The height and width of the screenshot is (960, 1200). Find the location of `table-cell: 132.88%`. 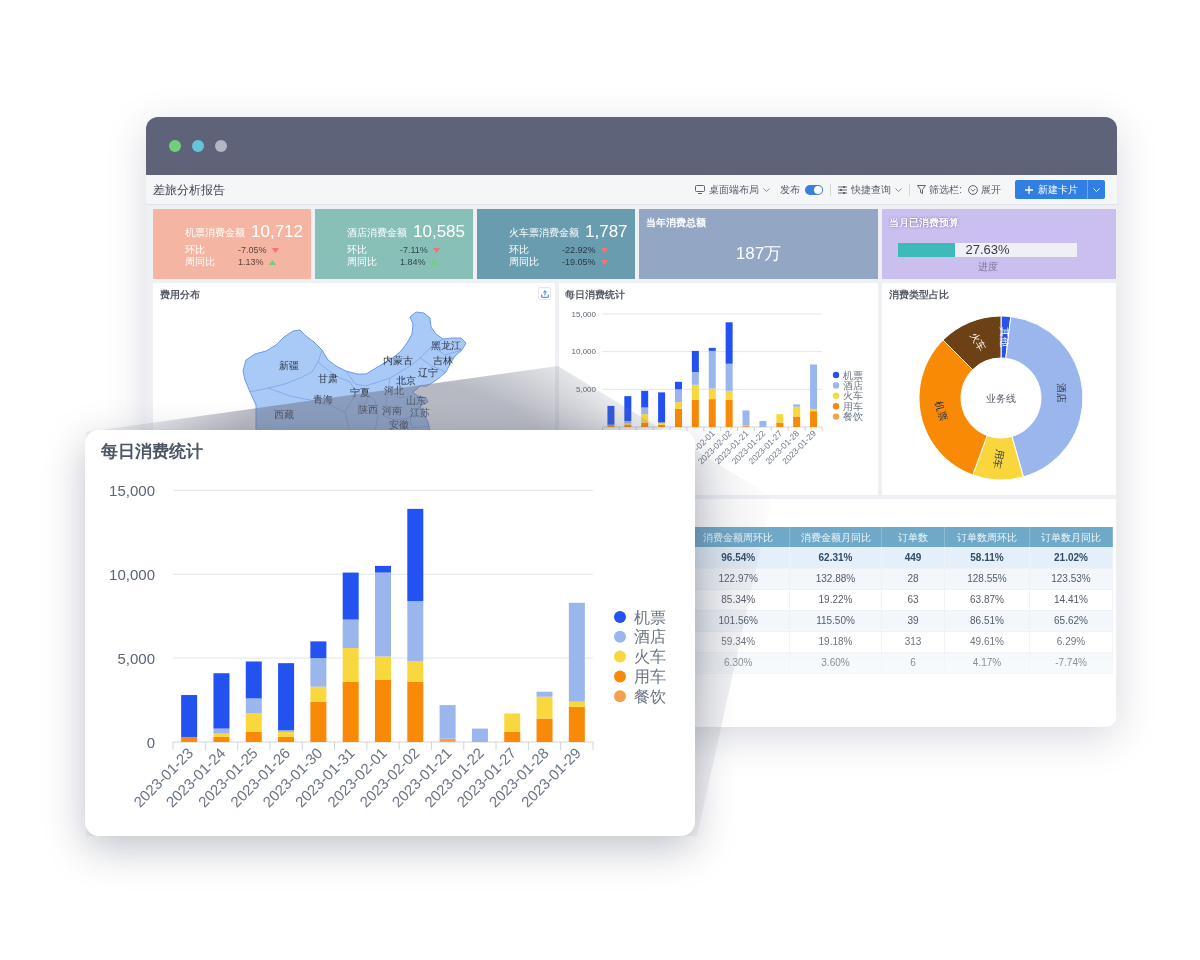

table-cell: 132.88% is located at coordinates (835, 578).